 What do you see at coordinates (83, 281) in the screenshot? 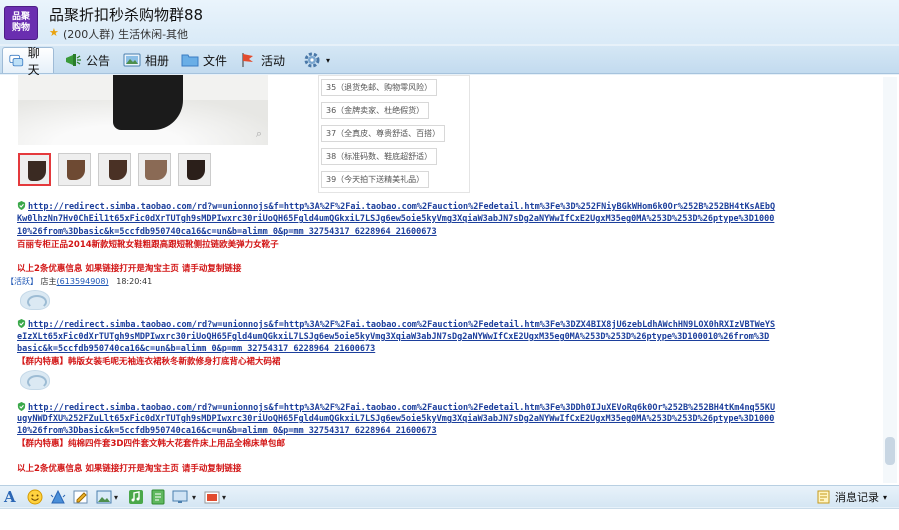
I see `sender-qq: (613594908)` at bounding box center [83, 281].